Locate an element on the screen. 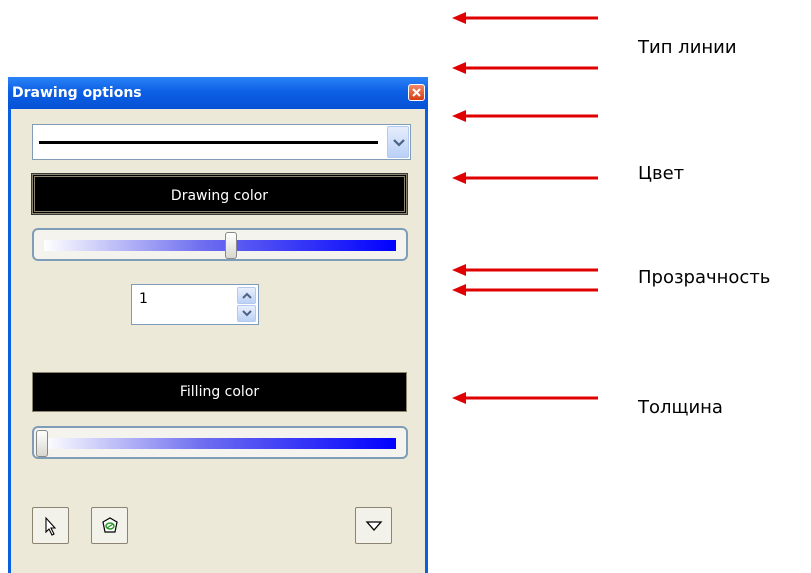 The width and height of the screenshot is (811, 573). line-type-select is located at coordinates (221, 142).